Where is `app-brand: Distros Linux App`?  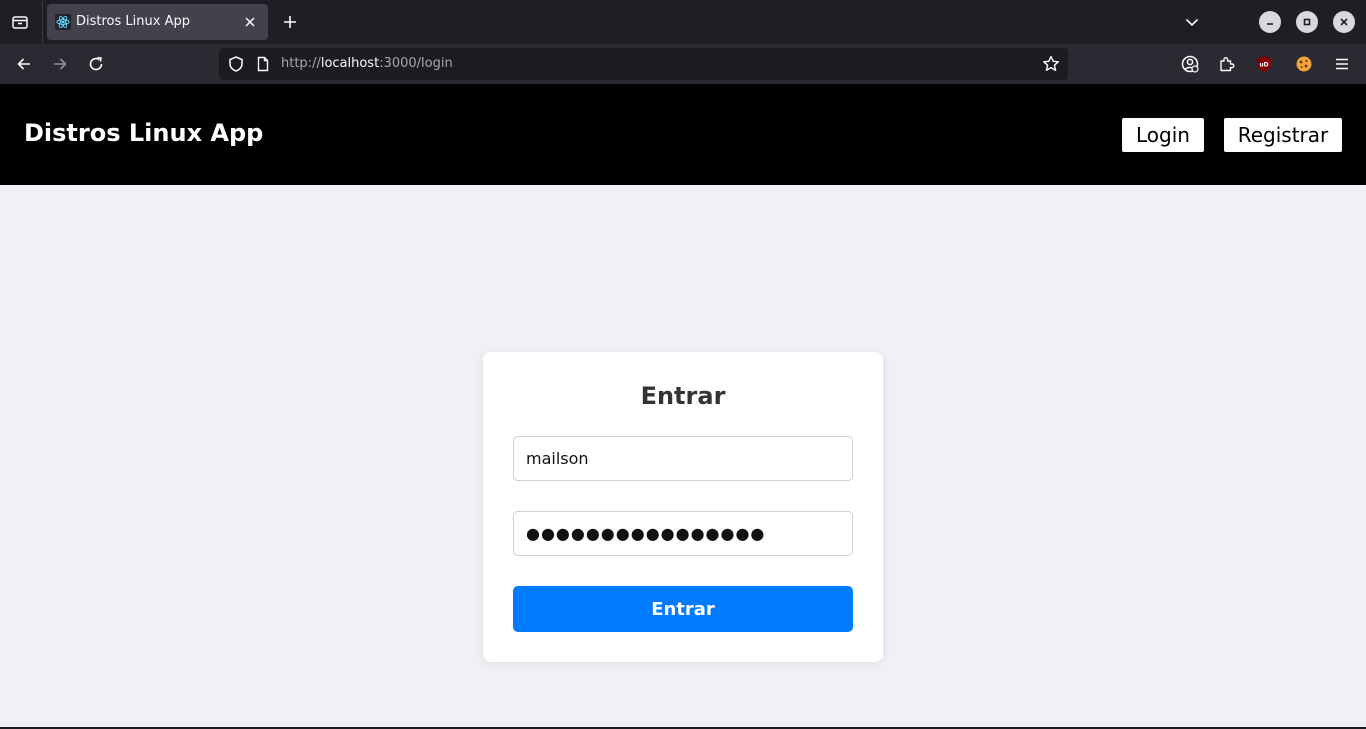 app-brand: Distros Linux App is located at coordinates (143, 133).